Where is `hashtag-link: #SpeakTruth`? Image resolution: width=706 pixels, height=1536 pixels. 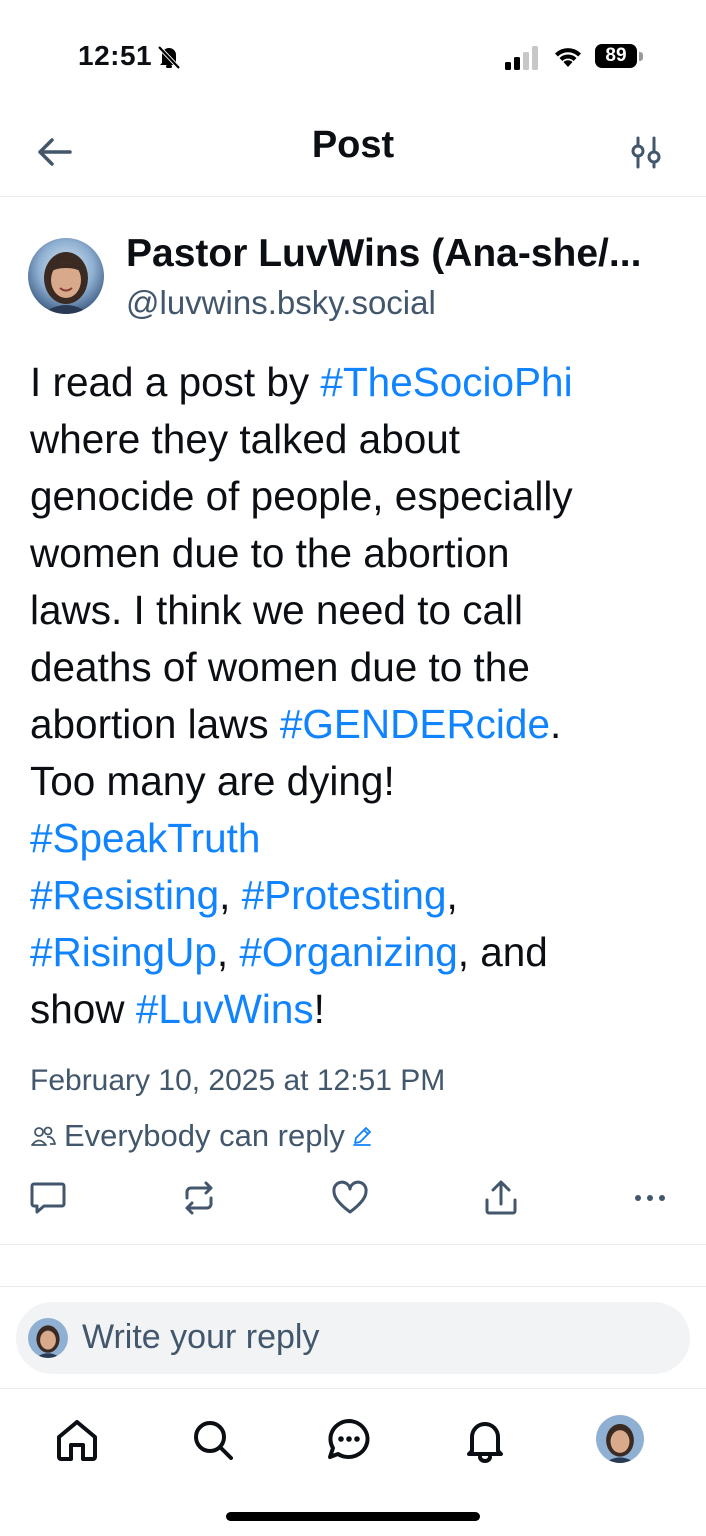
hashtag-link: #SpeakTruth is located at coordinates (145, 838).